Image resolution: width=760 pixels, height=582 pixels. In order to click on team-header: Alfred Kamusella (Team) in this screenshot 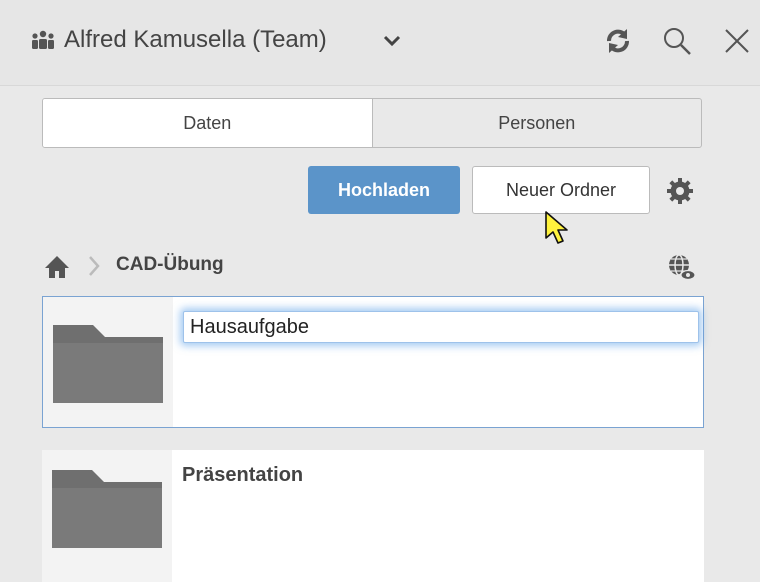, I will do `click(380, 43)`.